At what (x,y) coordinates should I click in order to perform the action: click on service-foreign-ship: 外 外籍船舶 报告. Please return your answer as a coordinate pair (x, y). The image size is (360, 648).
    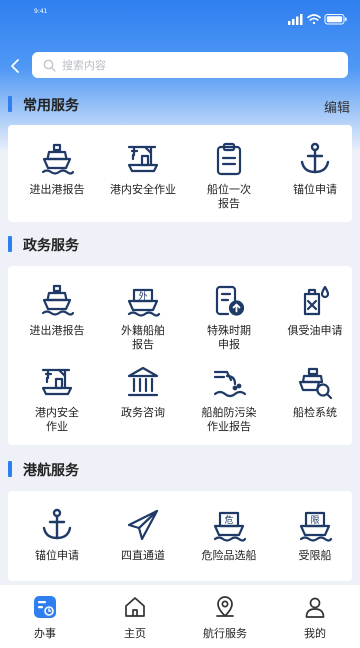
    Looking at the image, I should click on (143, 317).